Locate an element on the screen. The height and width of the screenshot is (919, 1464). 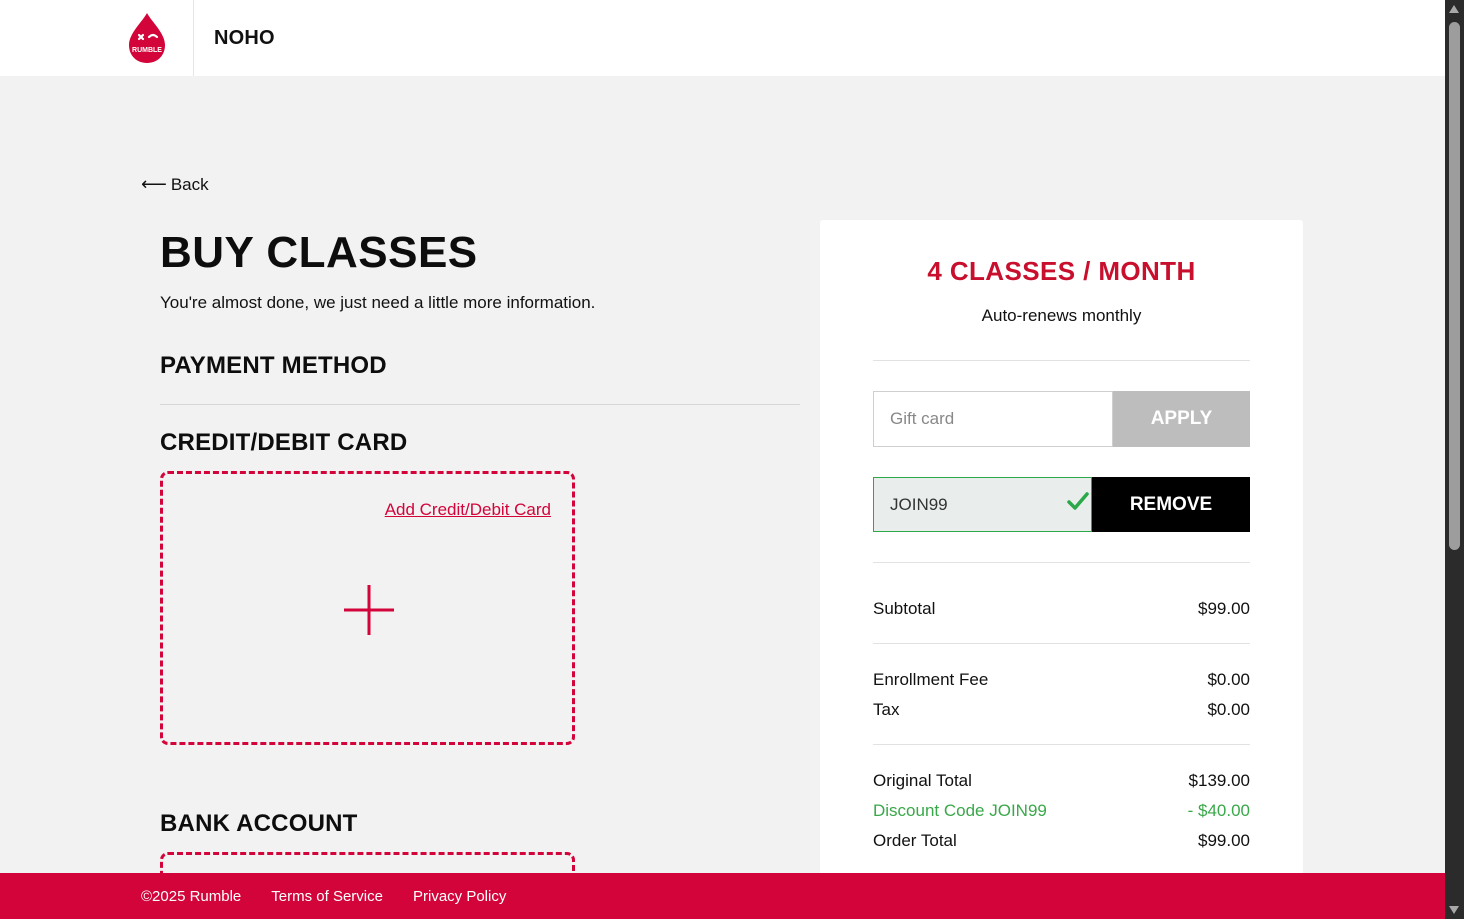
enrollment-fee-value: $0.00 is located at coordinates (1228, 679).